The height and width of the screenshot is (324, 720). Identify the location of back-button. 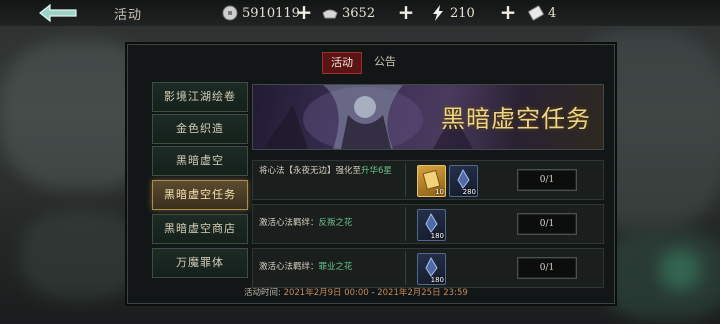
(58, 13).